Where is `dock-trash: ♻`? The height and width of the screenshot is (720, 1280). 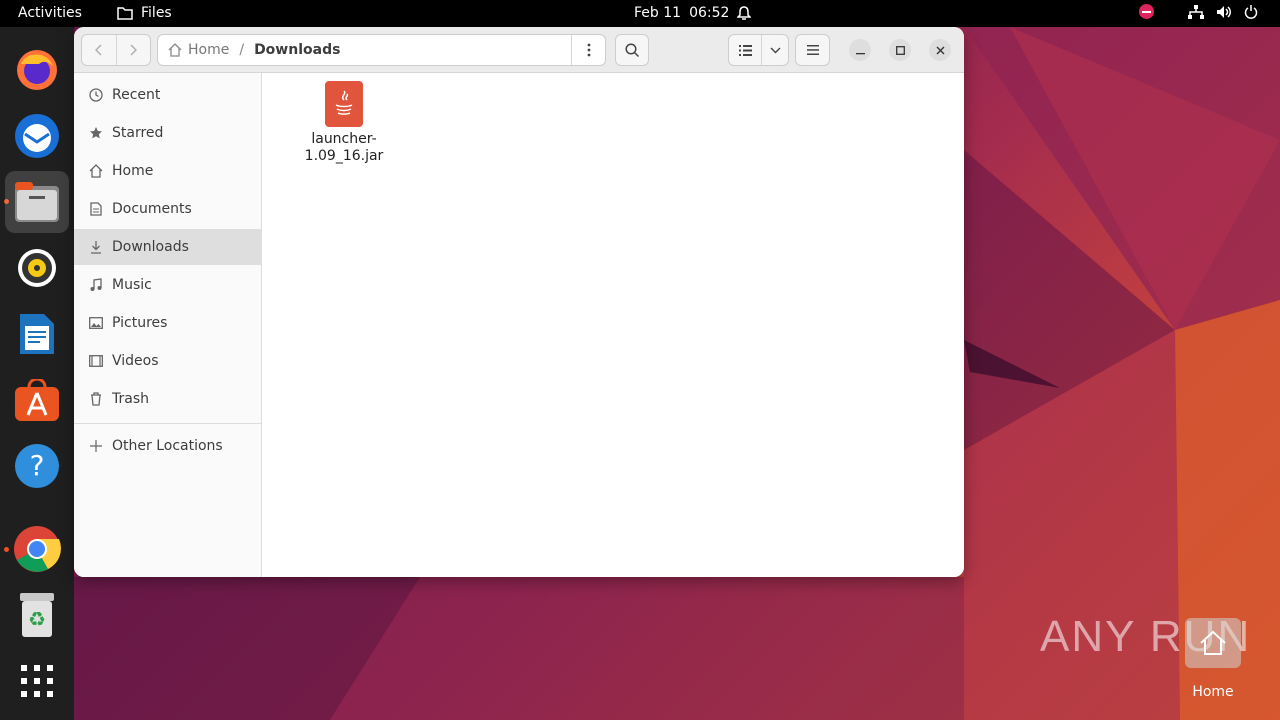 dock-trash: ♻ is located at coordinates (37, 615).